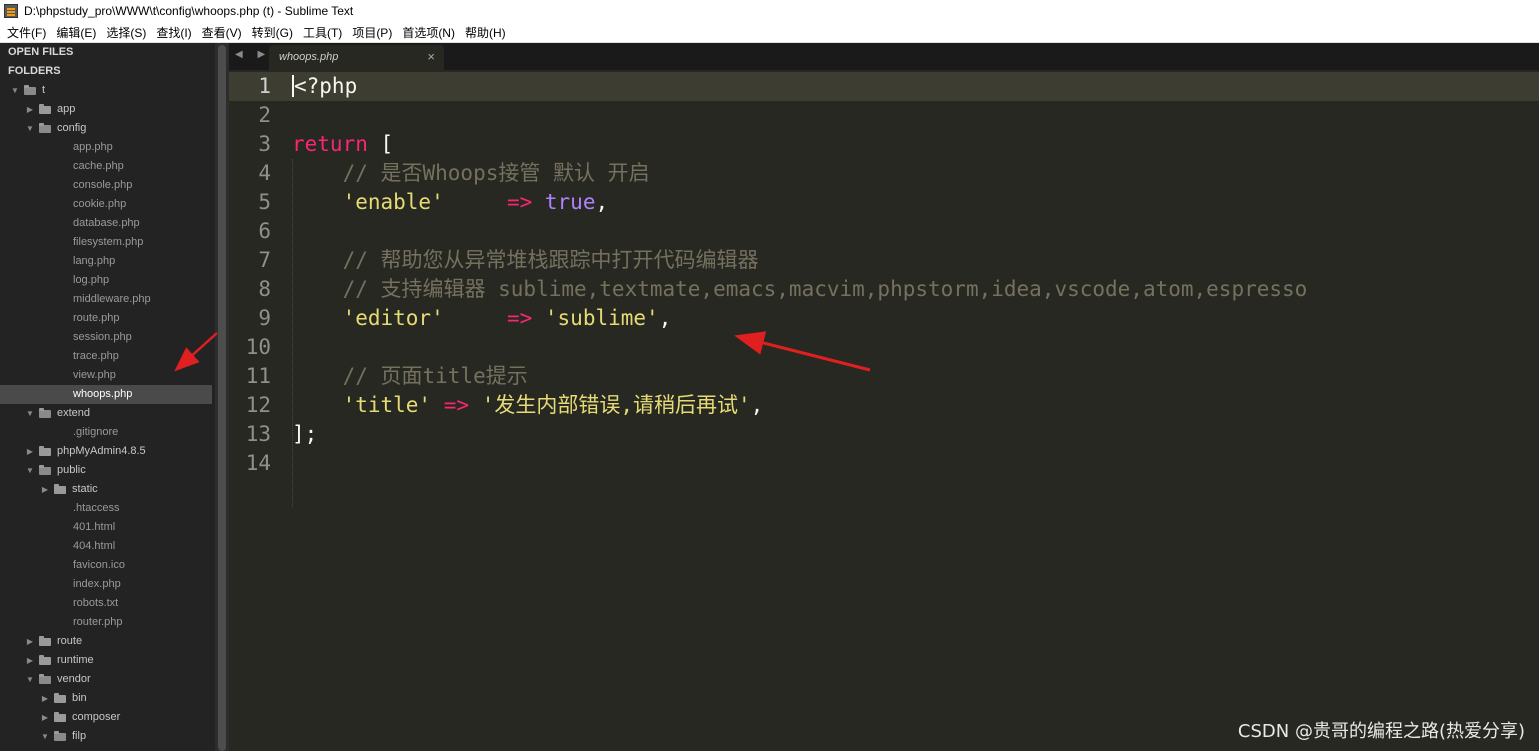 This screenshot has height=751, width=1539. What do you see at coordinates (272, 32) in the screenshot?
I see `menu-goto: 转到(G)` at bounding box center [272, 32].